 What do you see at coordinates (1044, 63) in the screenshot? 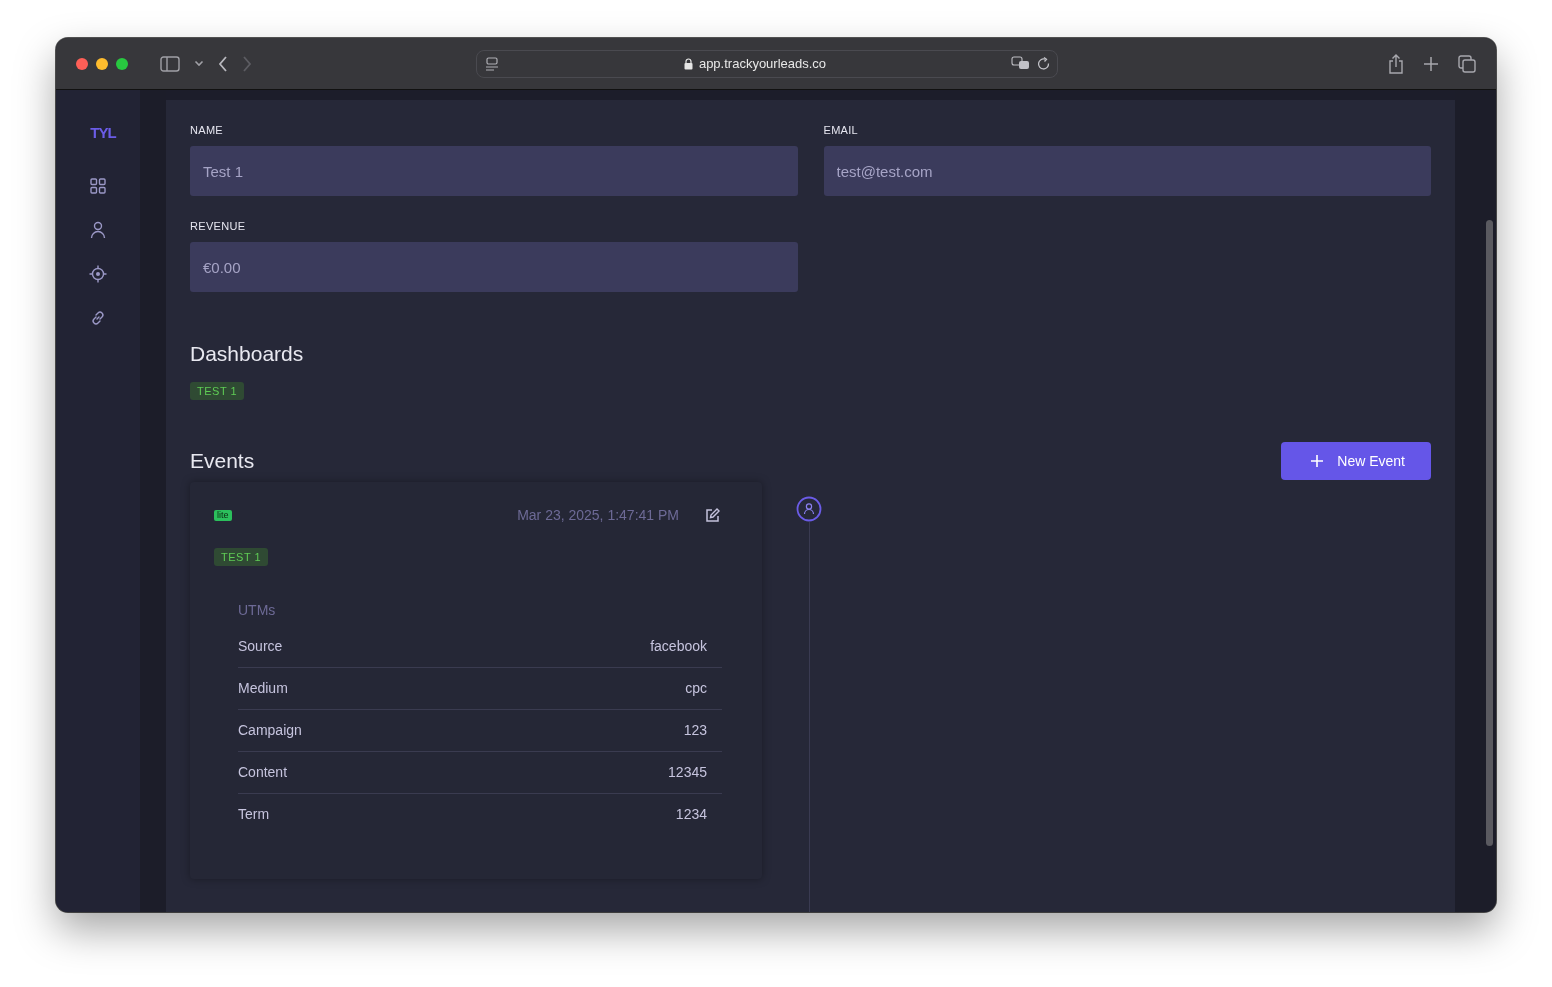
I see `reload-icon` at bounding box center [1044, 63].